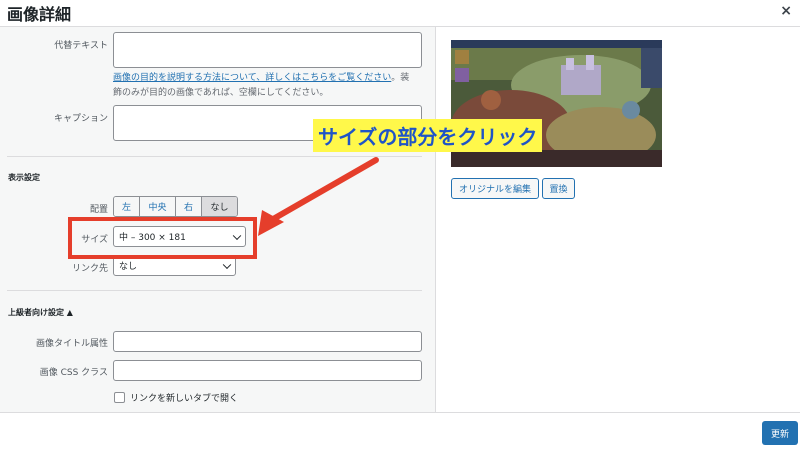 Image resolution: width=800 pixels, height=452 pixels. Describe the element at coordinates (189, 206) in the screenshot. I see `align-right-button: 右` at that location.